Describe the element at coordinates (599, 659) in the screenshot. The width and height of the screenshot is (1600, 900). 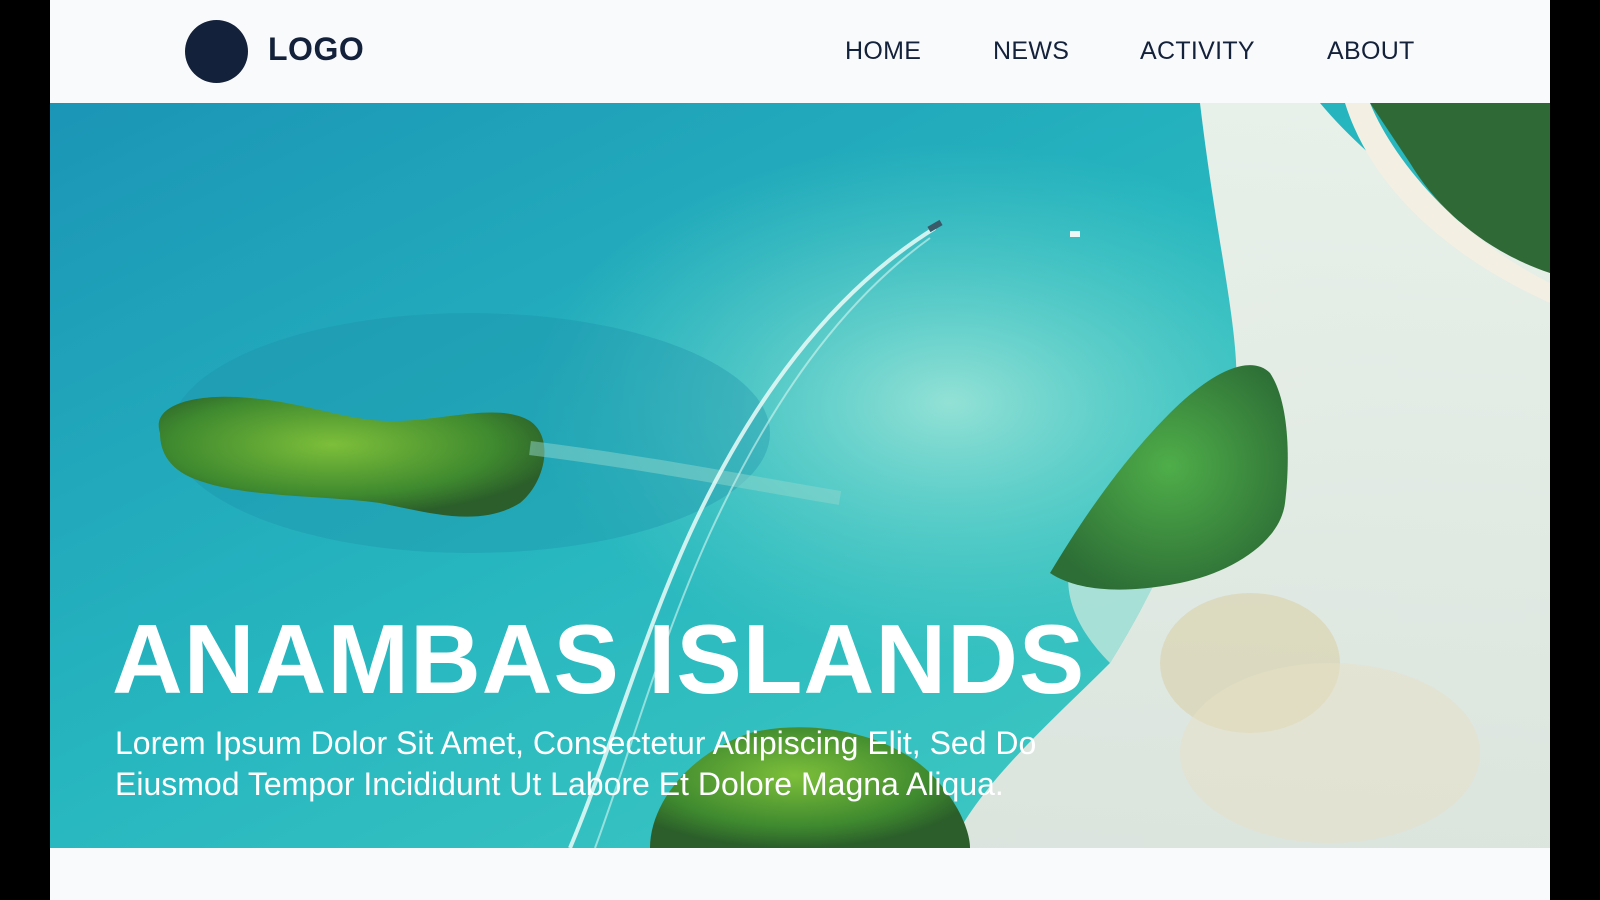
I see `hero-title: ANAMBAS ISLANDS` at that location.